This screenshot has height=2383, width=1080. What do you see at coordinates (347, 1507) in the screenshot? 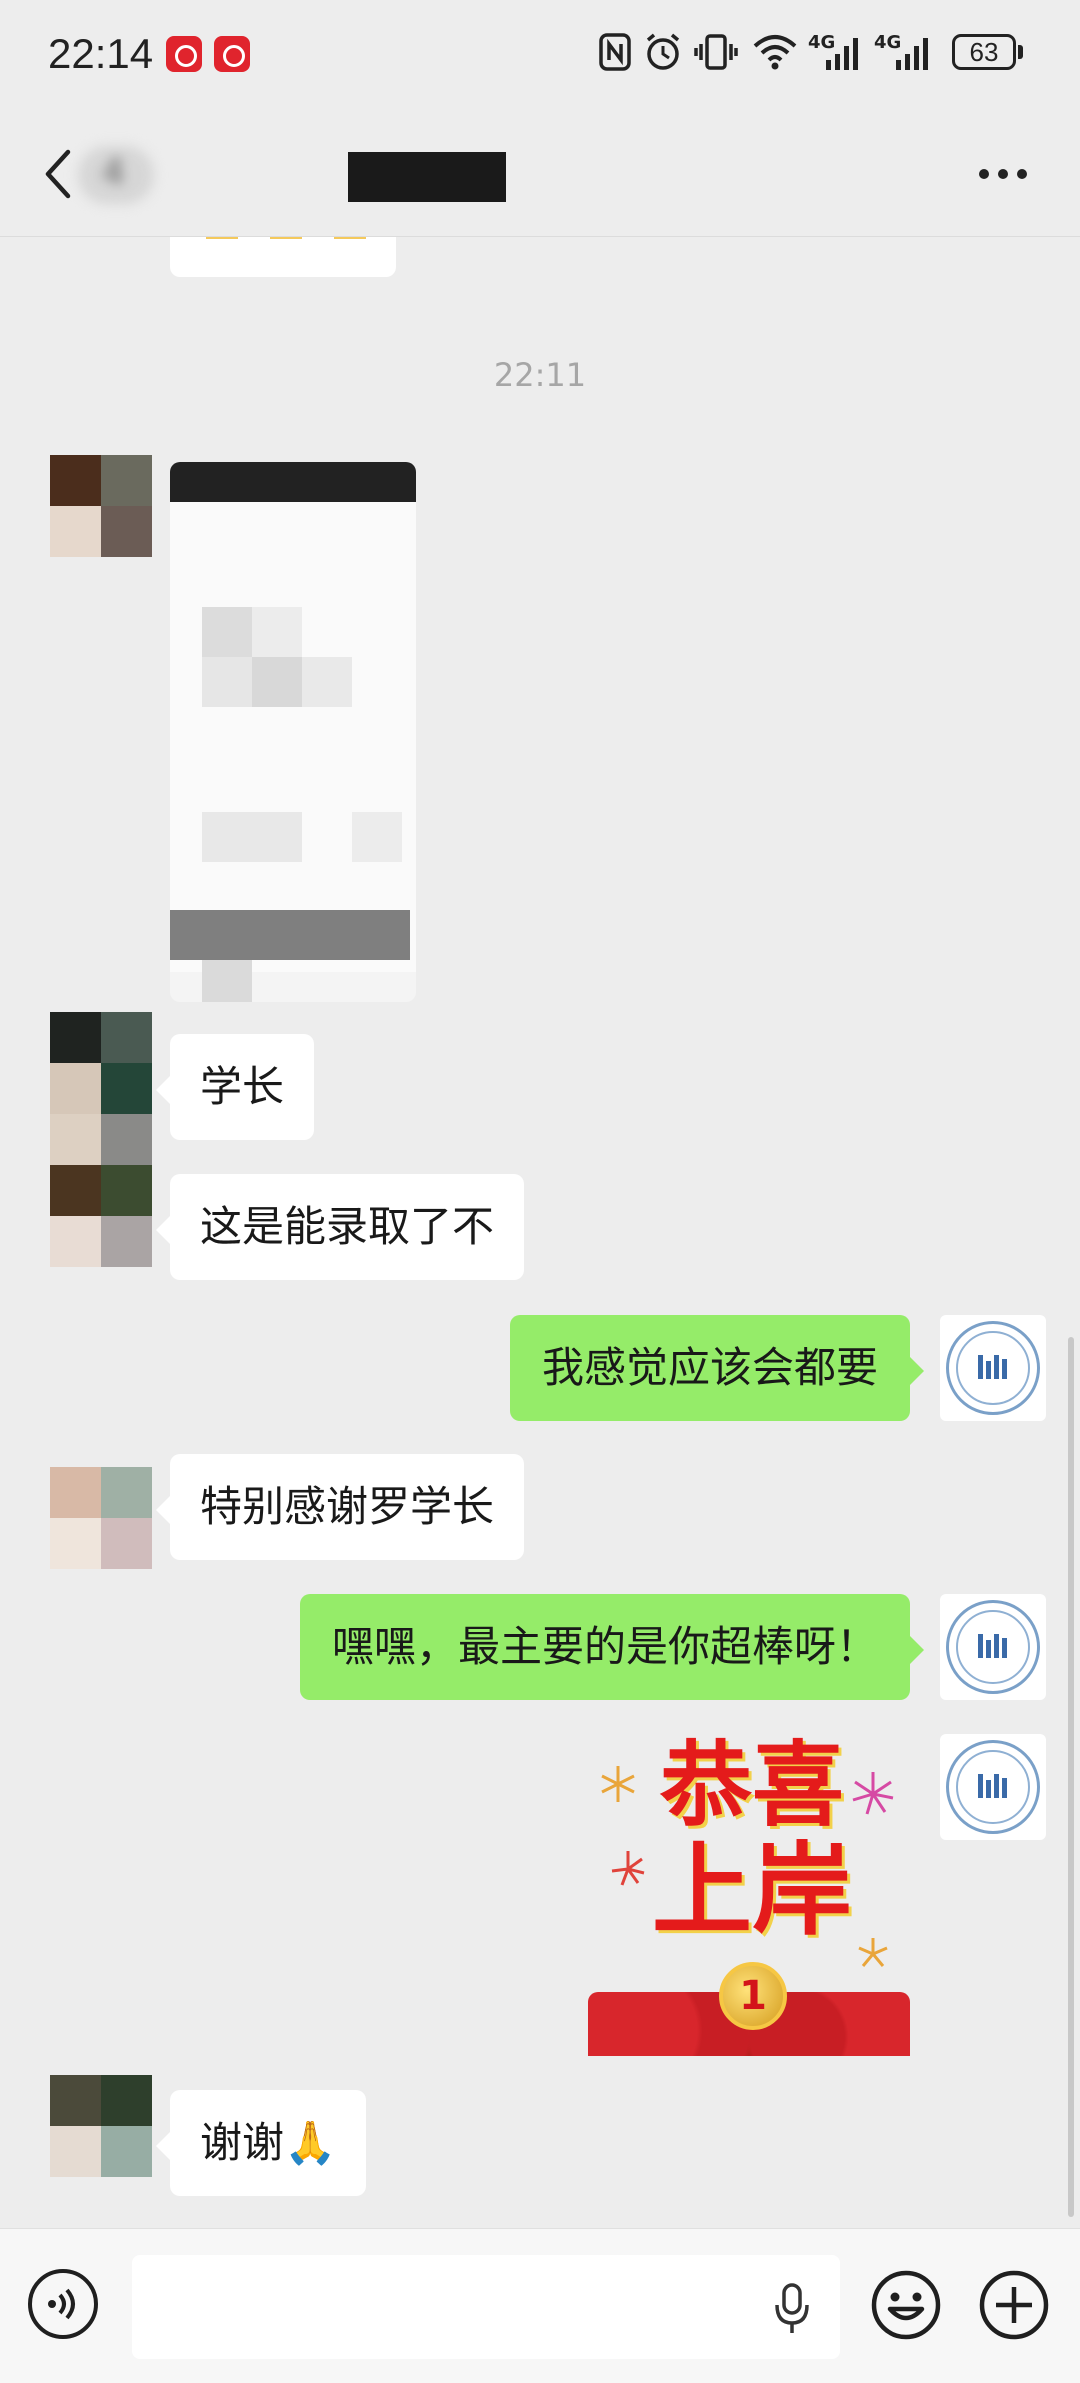
I see `incoming-message-bubble: 特别感谢罗学长` at bounding box center [347, 1507].